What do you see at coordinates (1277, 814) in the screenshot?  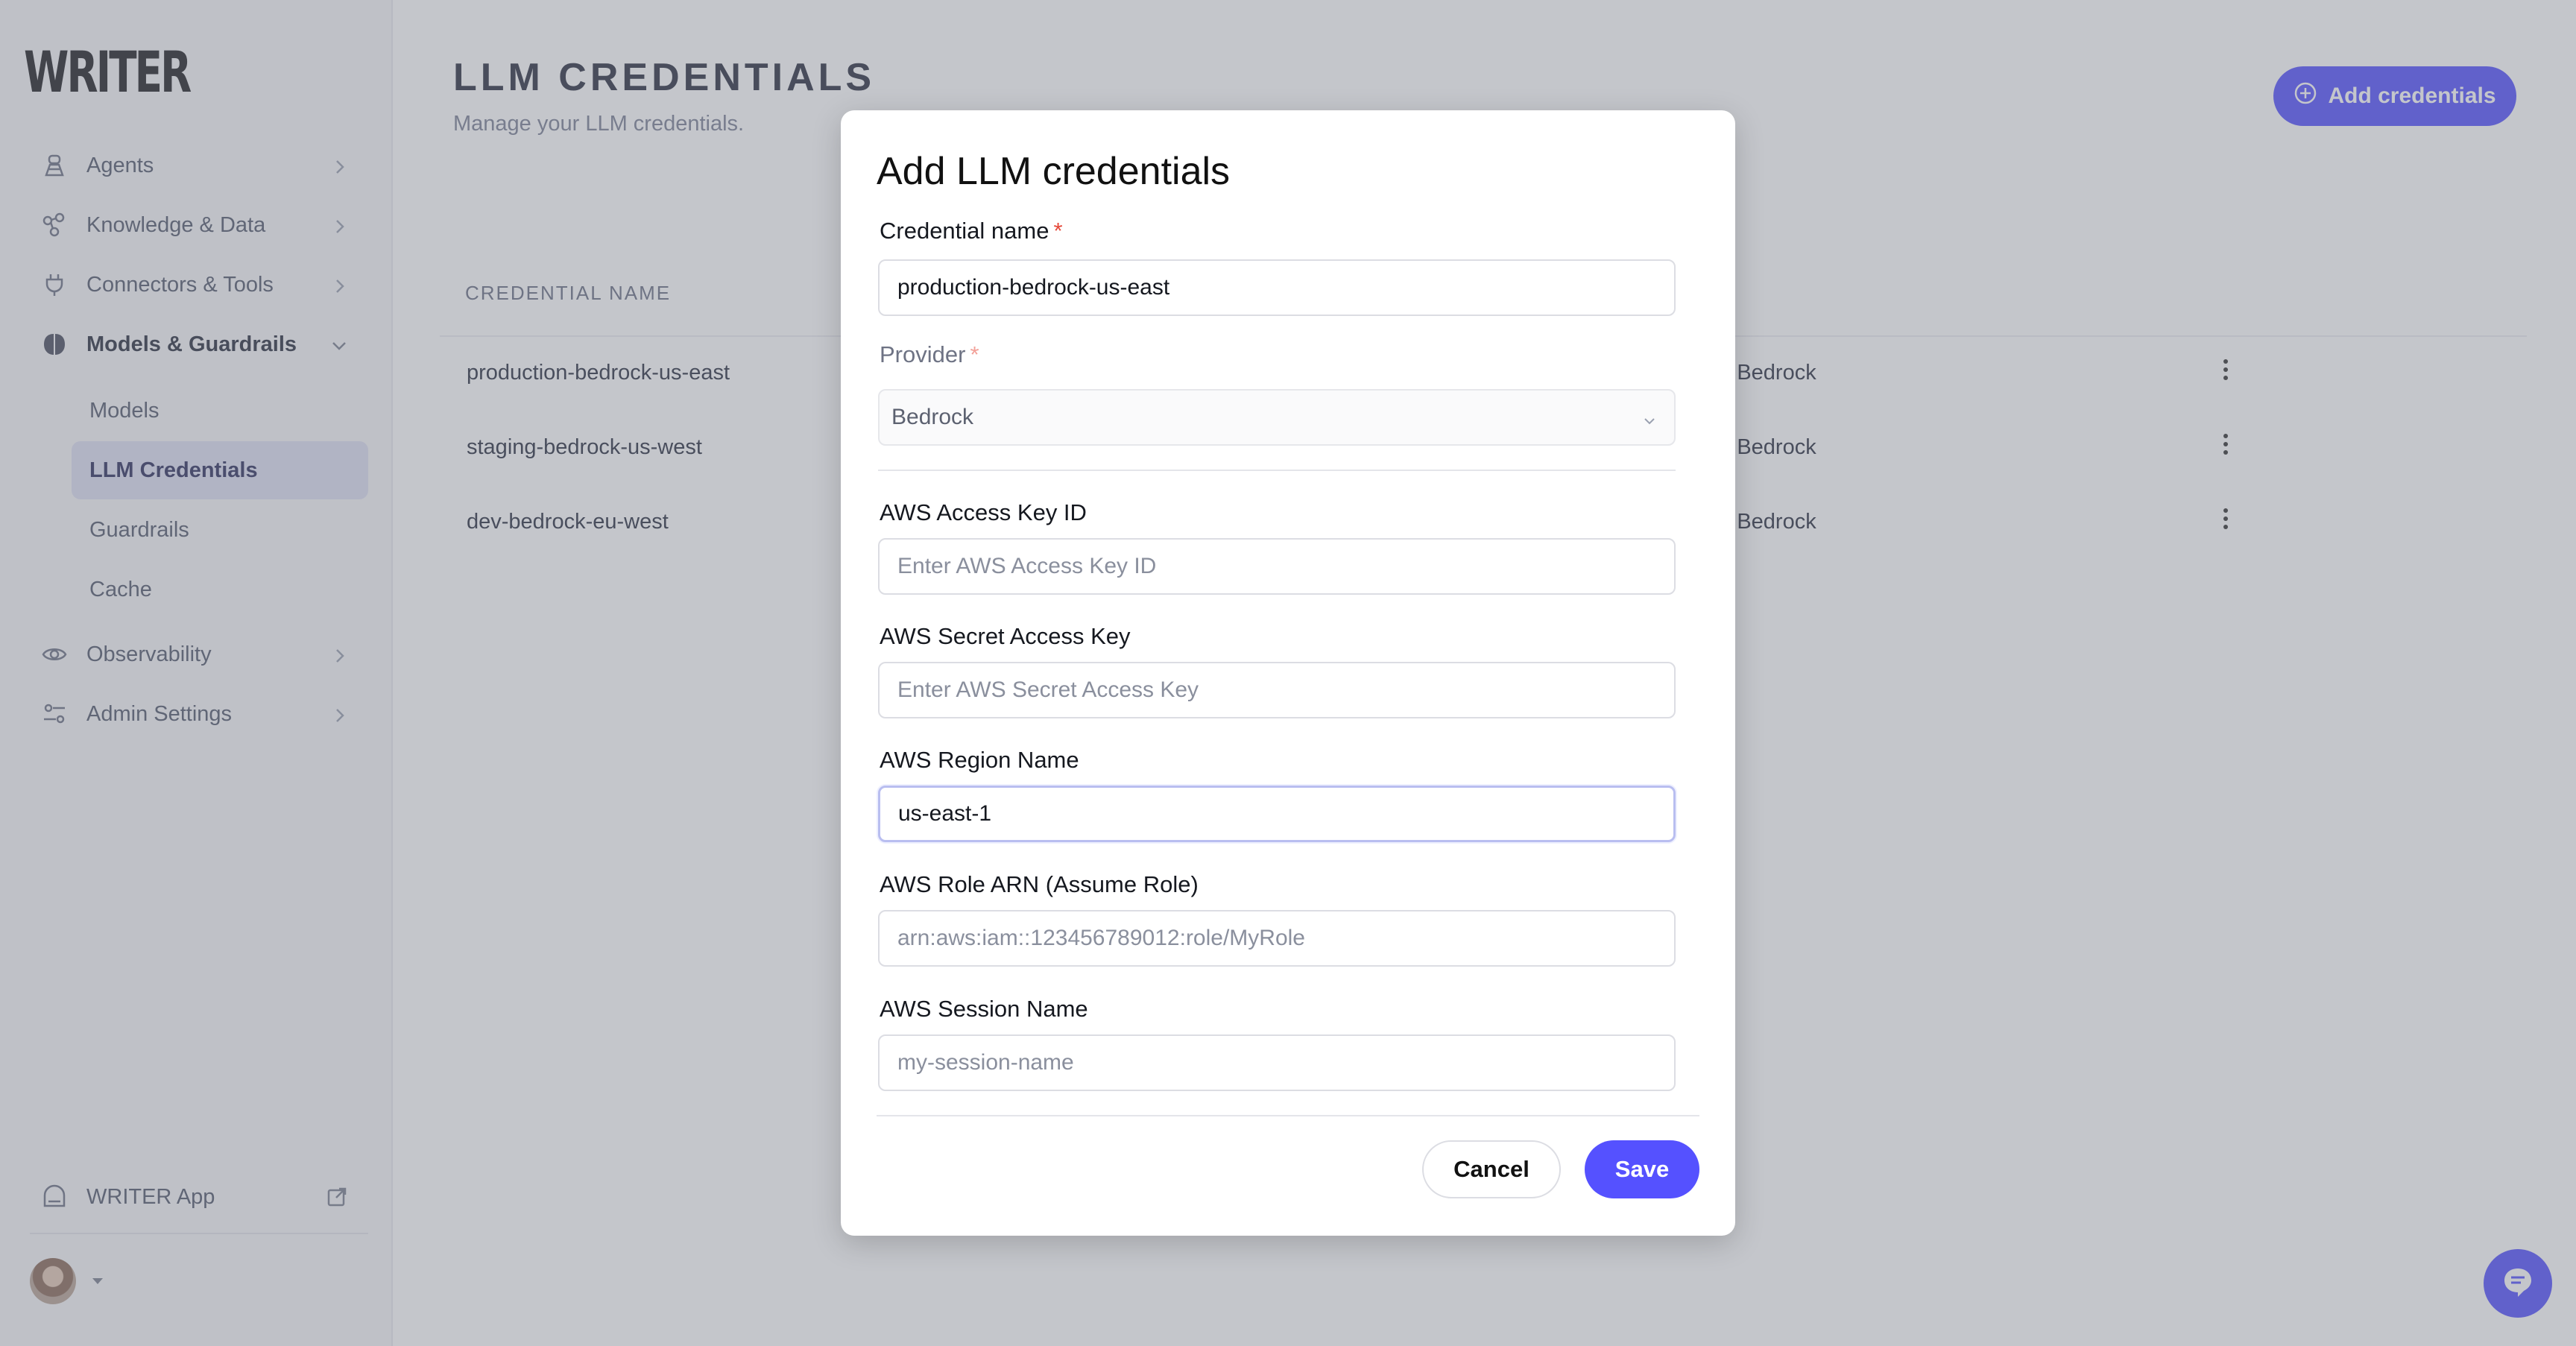 I see `aws-region-input: us-east-1` at bounding box center [1277, 814].